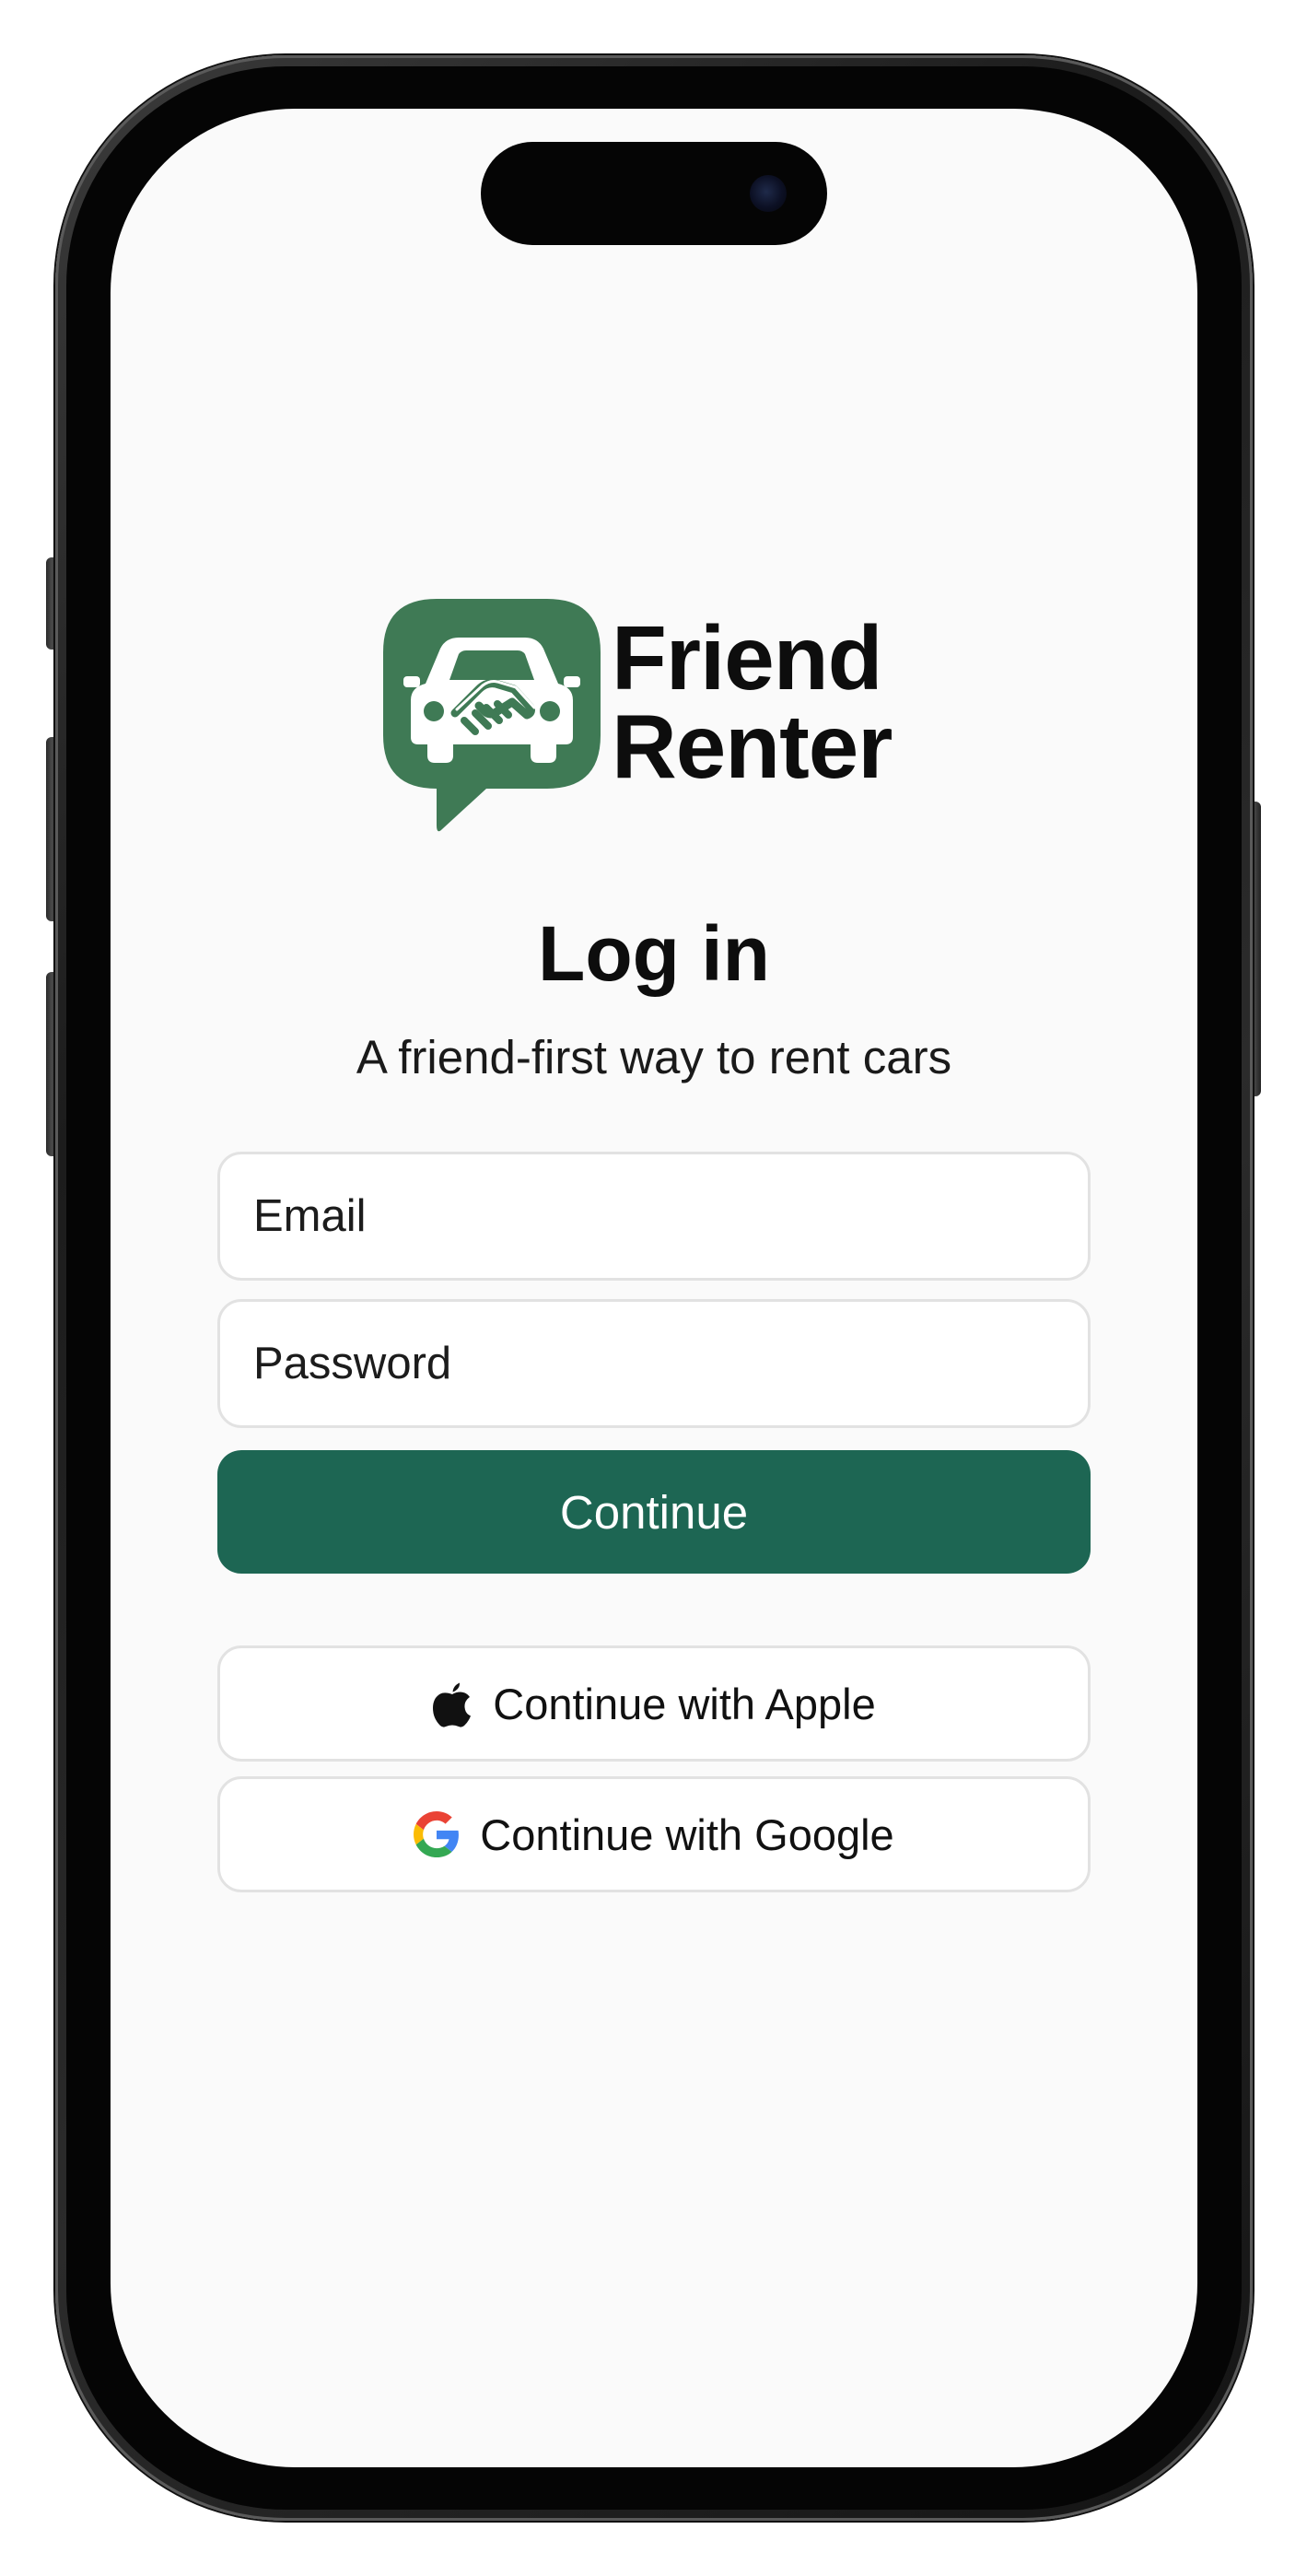  I want to click on app-logo: Friend Renter, so click(659, 718).